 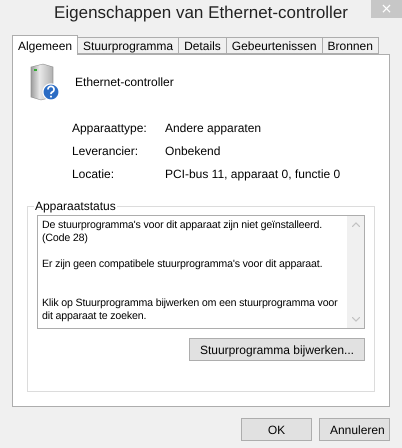 I want to click on tab: Details, so click(x=202, y=45).